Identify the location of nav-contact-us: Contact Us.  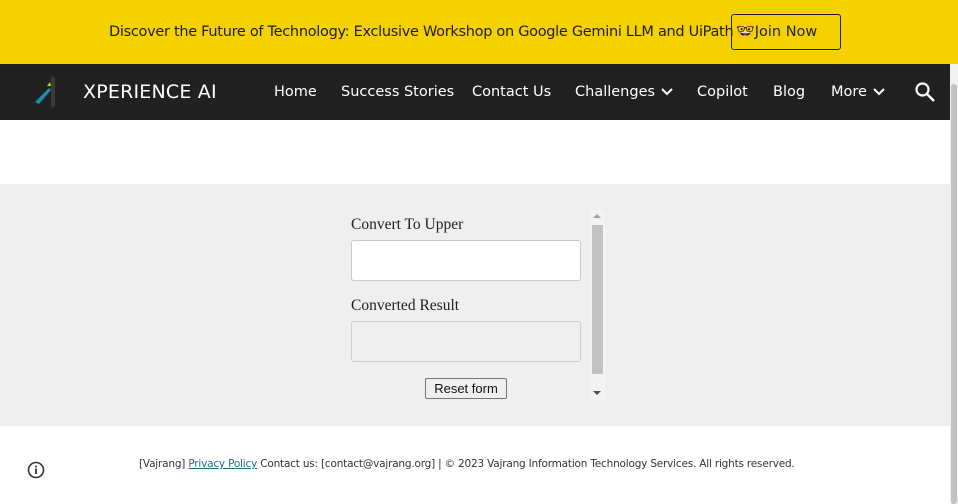
(511, 92).